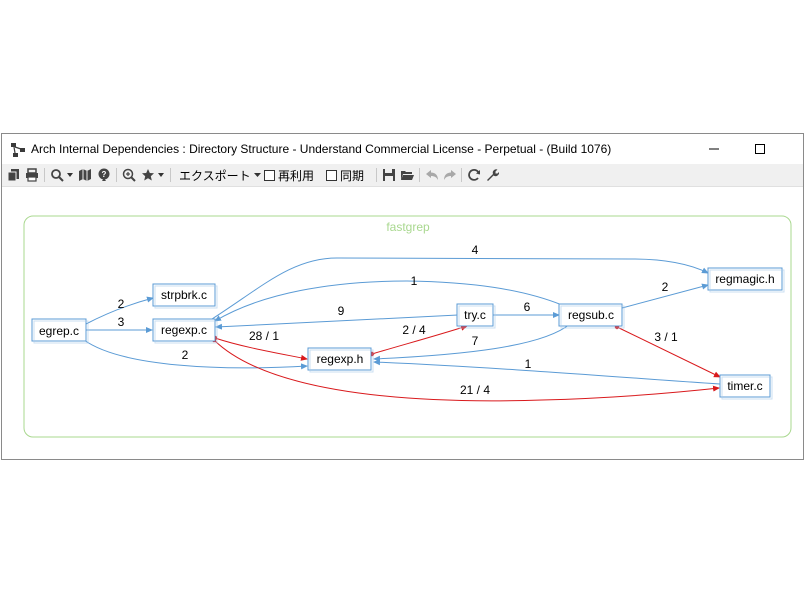  I want to click on redo-icon, so click(450, 175).